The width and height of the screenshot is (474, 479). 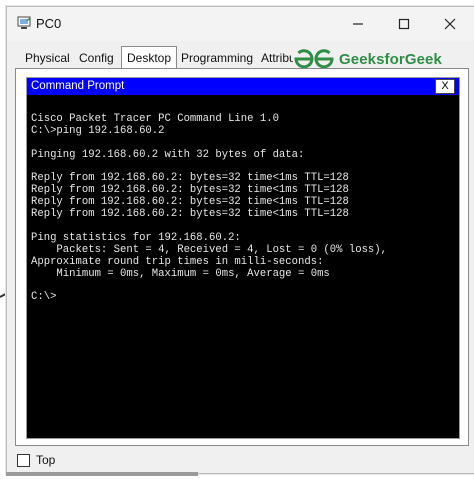 I want to click on command-prompt-title: Command Prompt, so click(x=78, y=86).